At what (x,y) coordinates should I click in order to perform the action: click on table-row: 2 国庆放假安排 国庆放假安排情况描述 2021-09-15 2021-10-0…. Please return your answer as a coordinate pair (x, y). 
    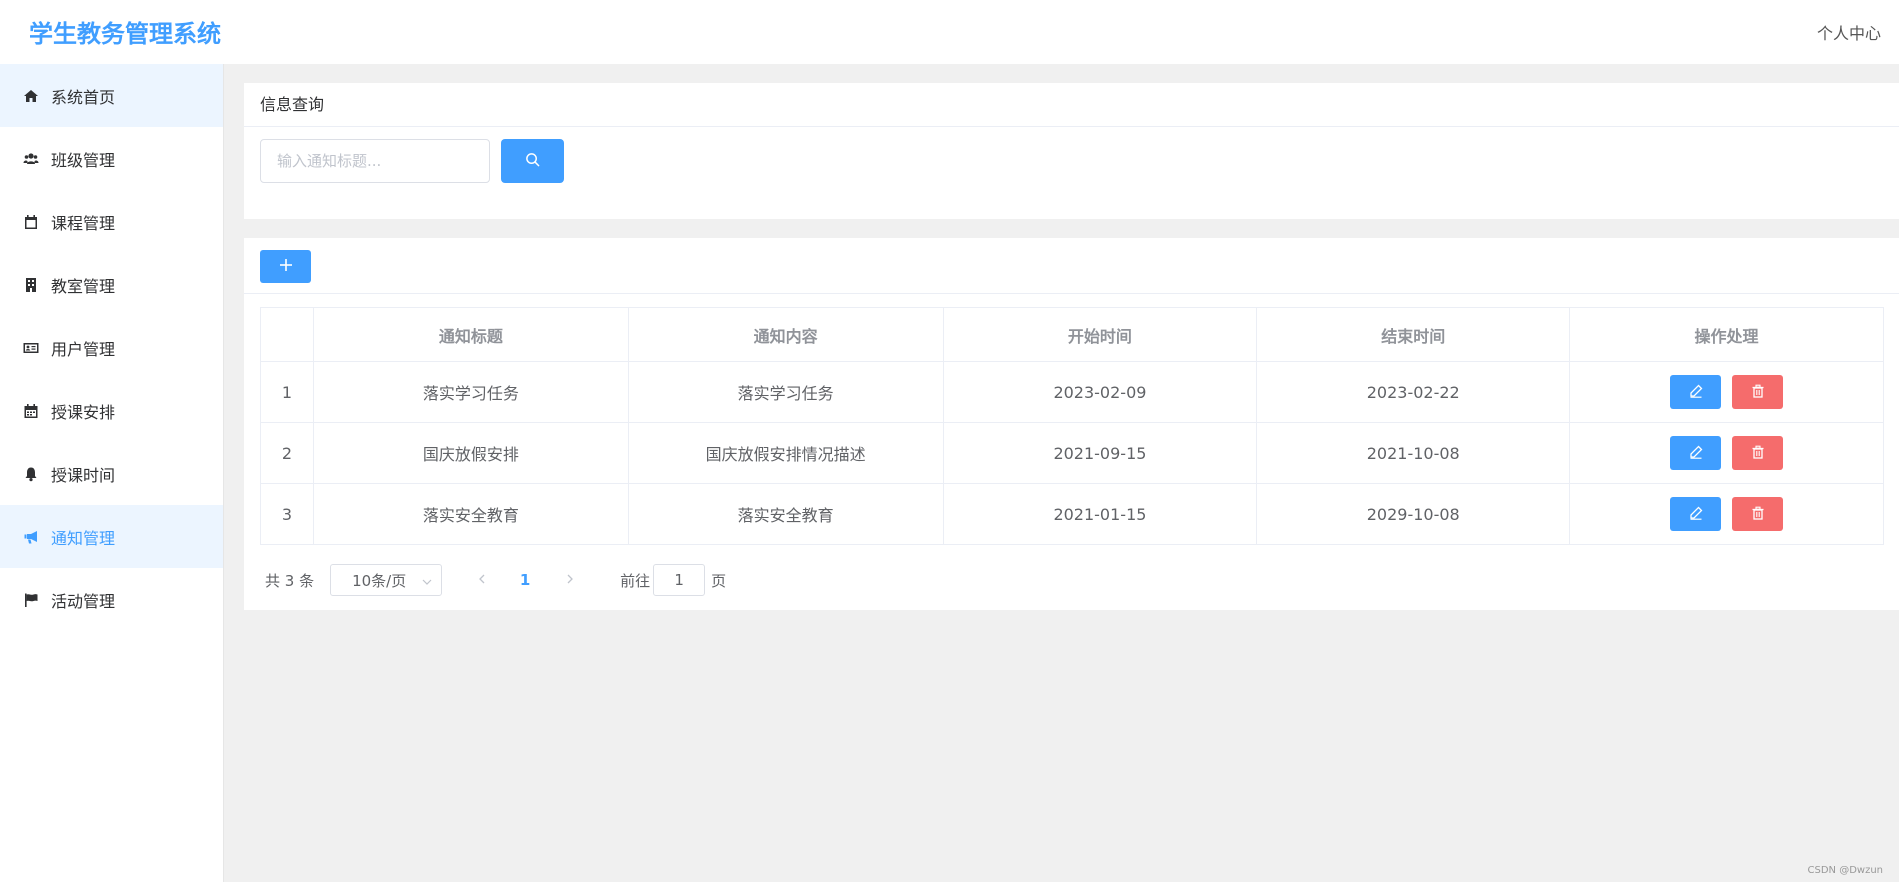
    Looking at the image, I should click on (1072, 453).